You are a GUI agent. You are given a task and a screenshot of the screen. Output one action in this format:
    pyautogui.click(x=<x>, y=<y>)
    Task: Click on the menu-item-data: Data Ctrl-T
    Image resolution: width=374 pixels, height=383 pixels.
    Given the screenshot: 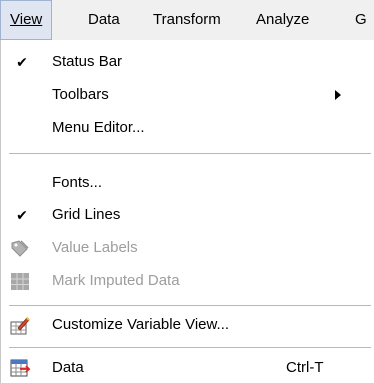 What is the action you would take?
    pyautogui.click(x=187, y=368)
    